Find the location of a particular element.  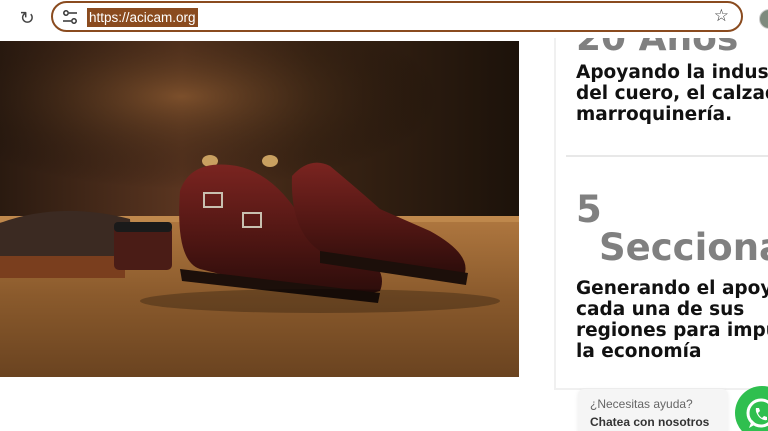

browser-toolbar: ↻ https://acicam.org ☆ is located at coordinates (384, 19).